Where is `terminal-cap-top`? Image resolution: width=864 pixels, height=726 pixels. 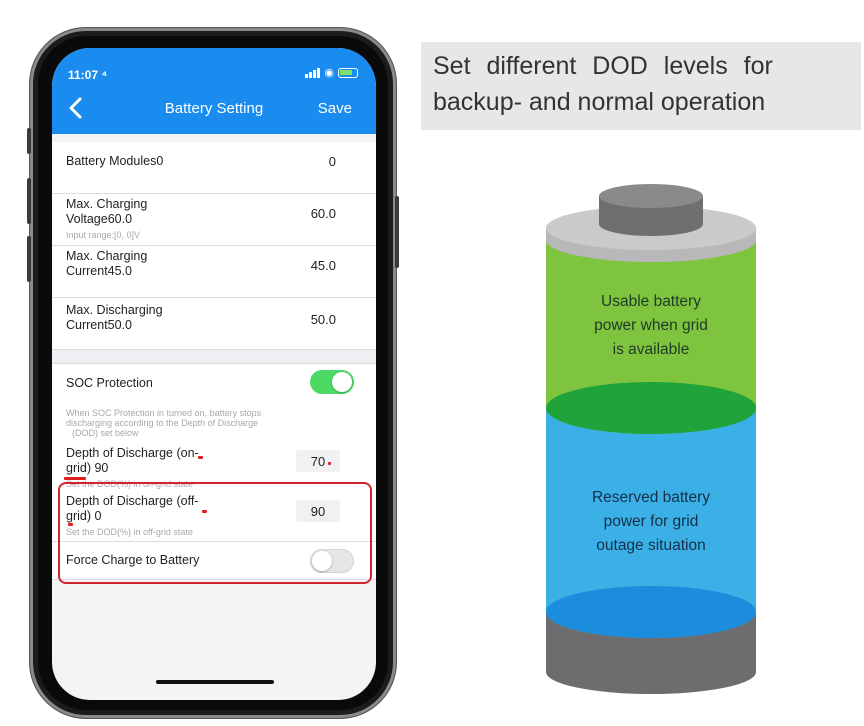 terminal-cap-top is located at coordinates (651, 196).